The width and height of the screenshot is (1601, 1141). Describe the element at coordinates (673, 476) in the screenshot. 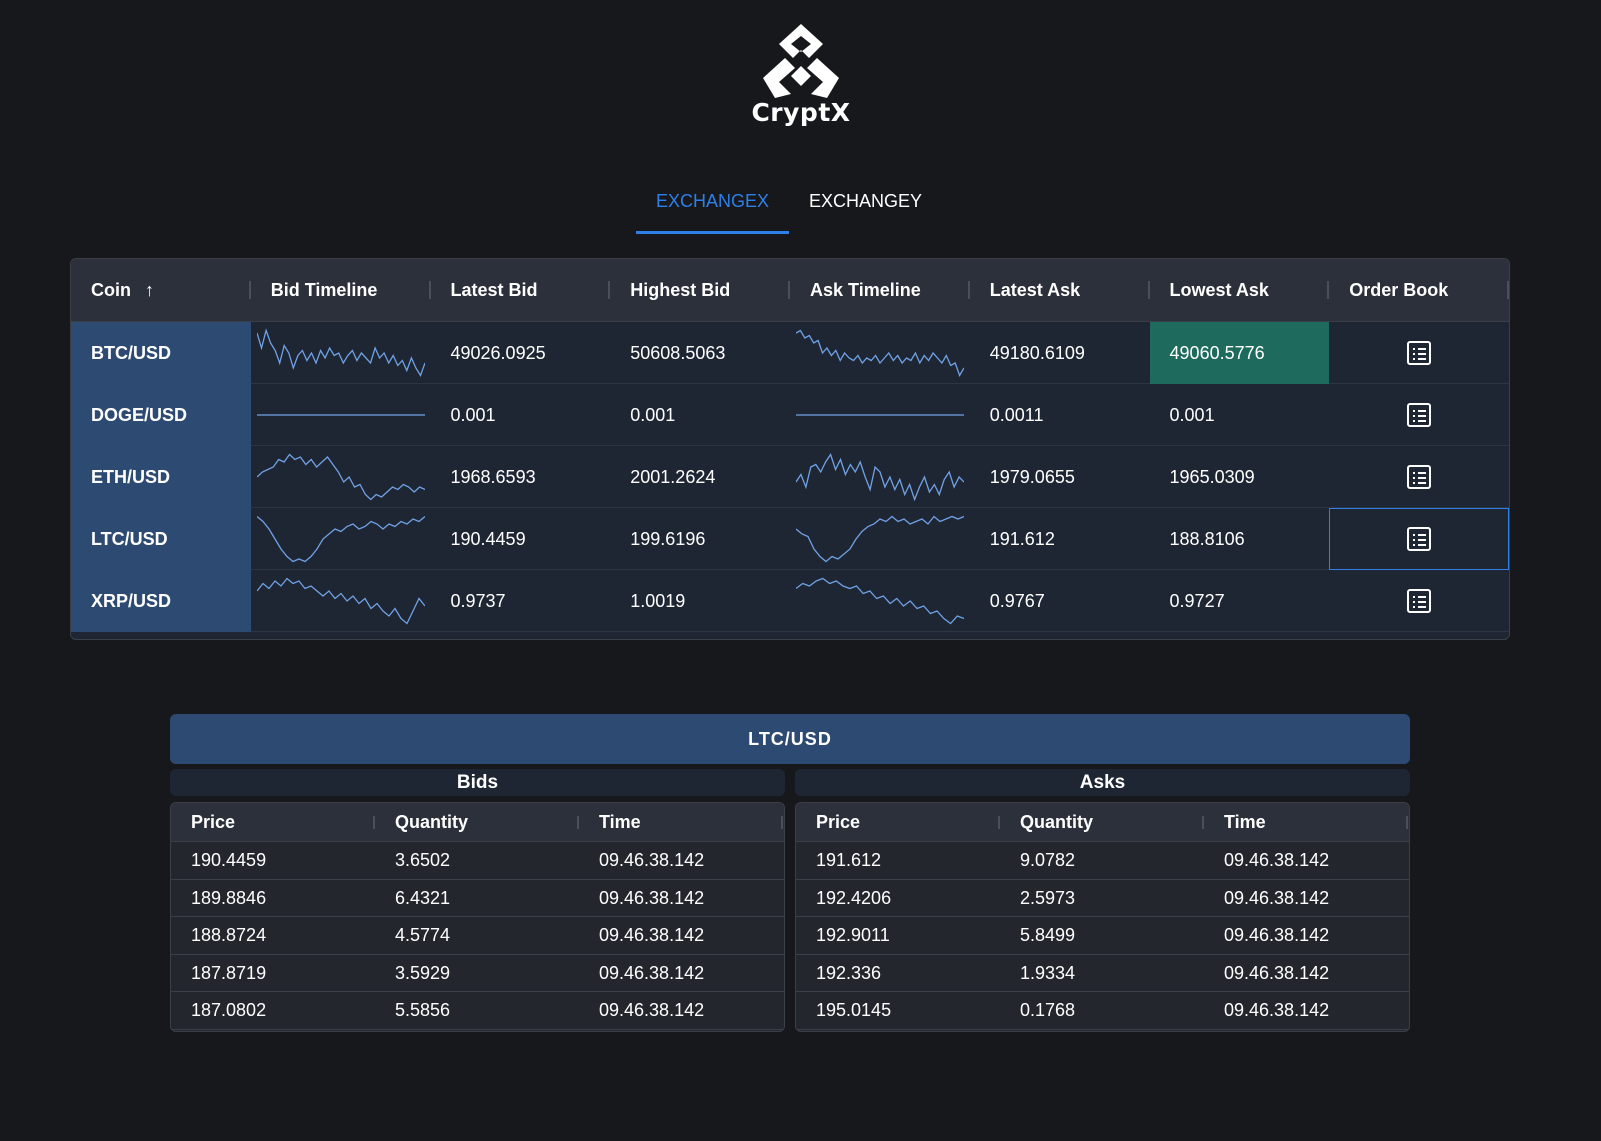

I see `highest-bid-cell: 2001.2624` at that location.